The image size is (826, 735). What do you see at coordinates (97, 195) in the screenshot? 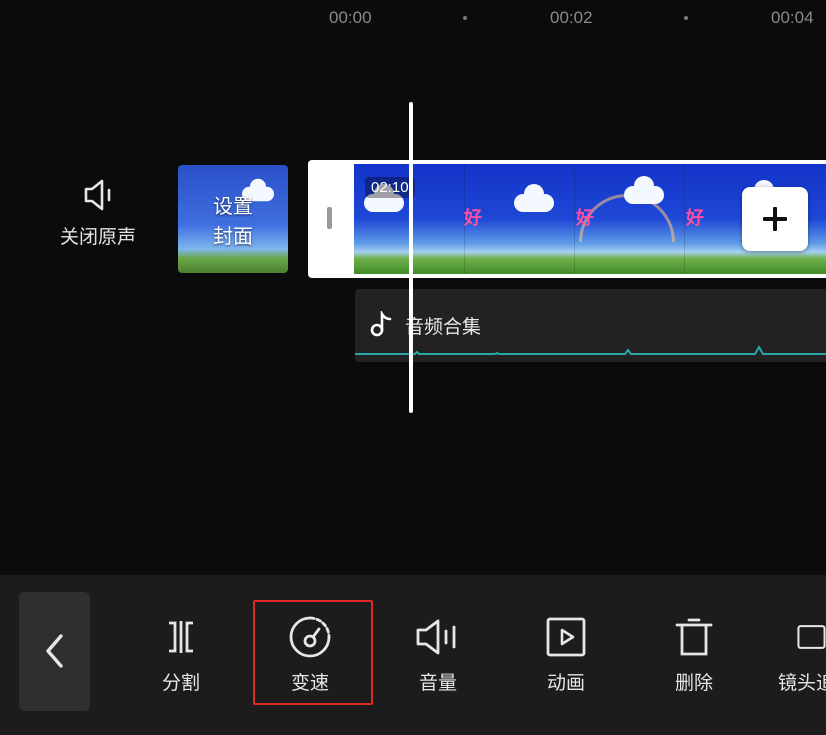
I see `speaker-icon` at bounding box center [97, 195].